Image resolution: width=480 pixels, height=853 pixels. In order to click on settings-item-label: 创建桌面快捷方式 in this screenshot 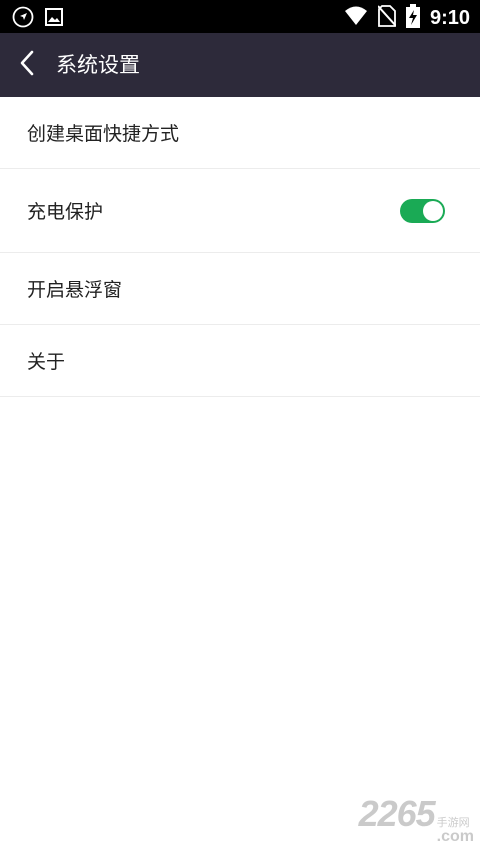, I will do `click(103, 134)`.